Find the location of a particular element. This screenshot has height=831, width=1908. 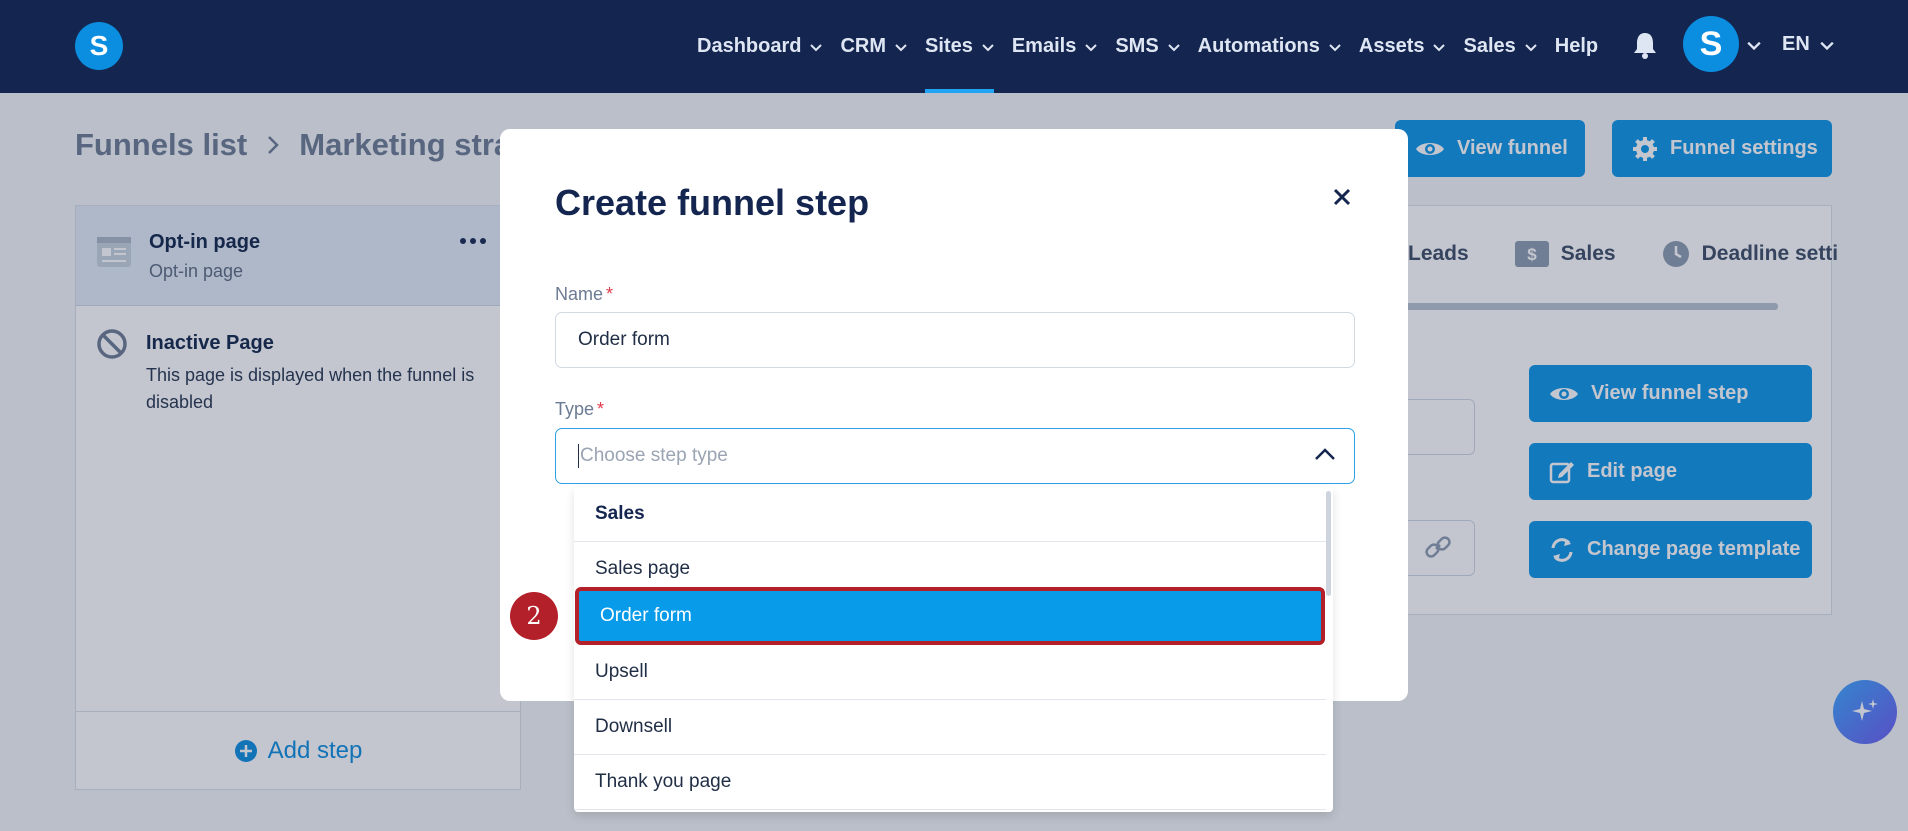

type-select: Choose step type is located at coordinates (955, 456).